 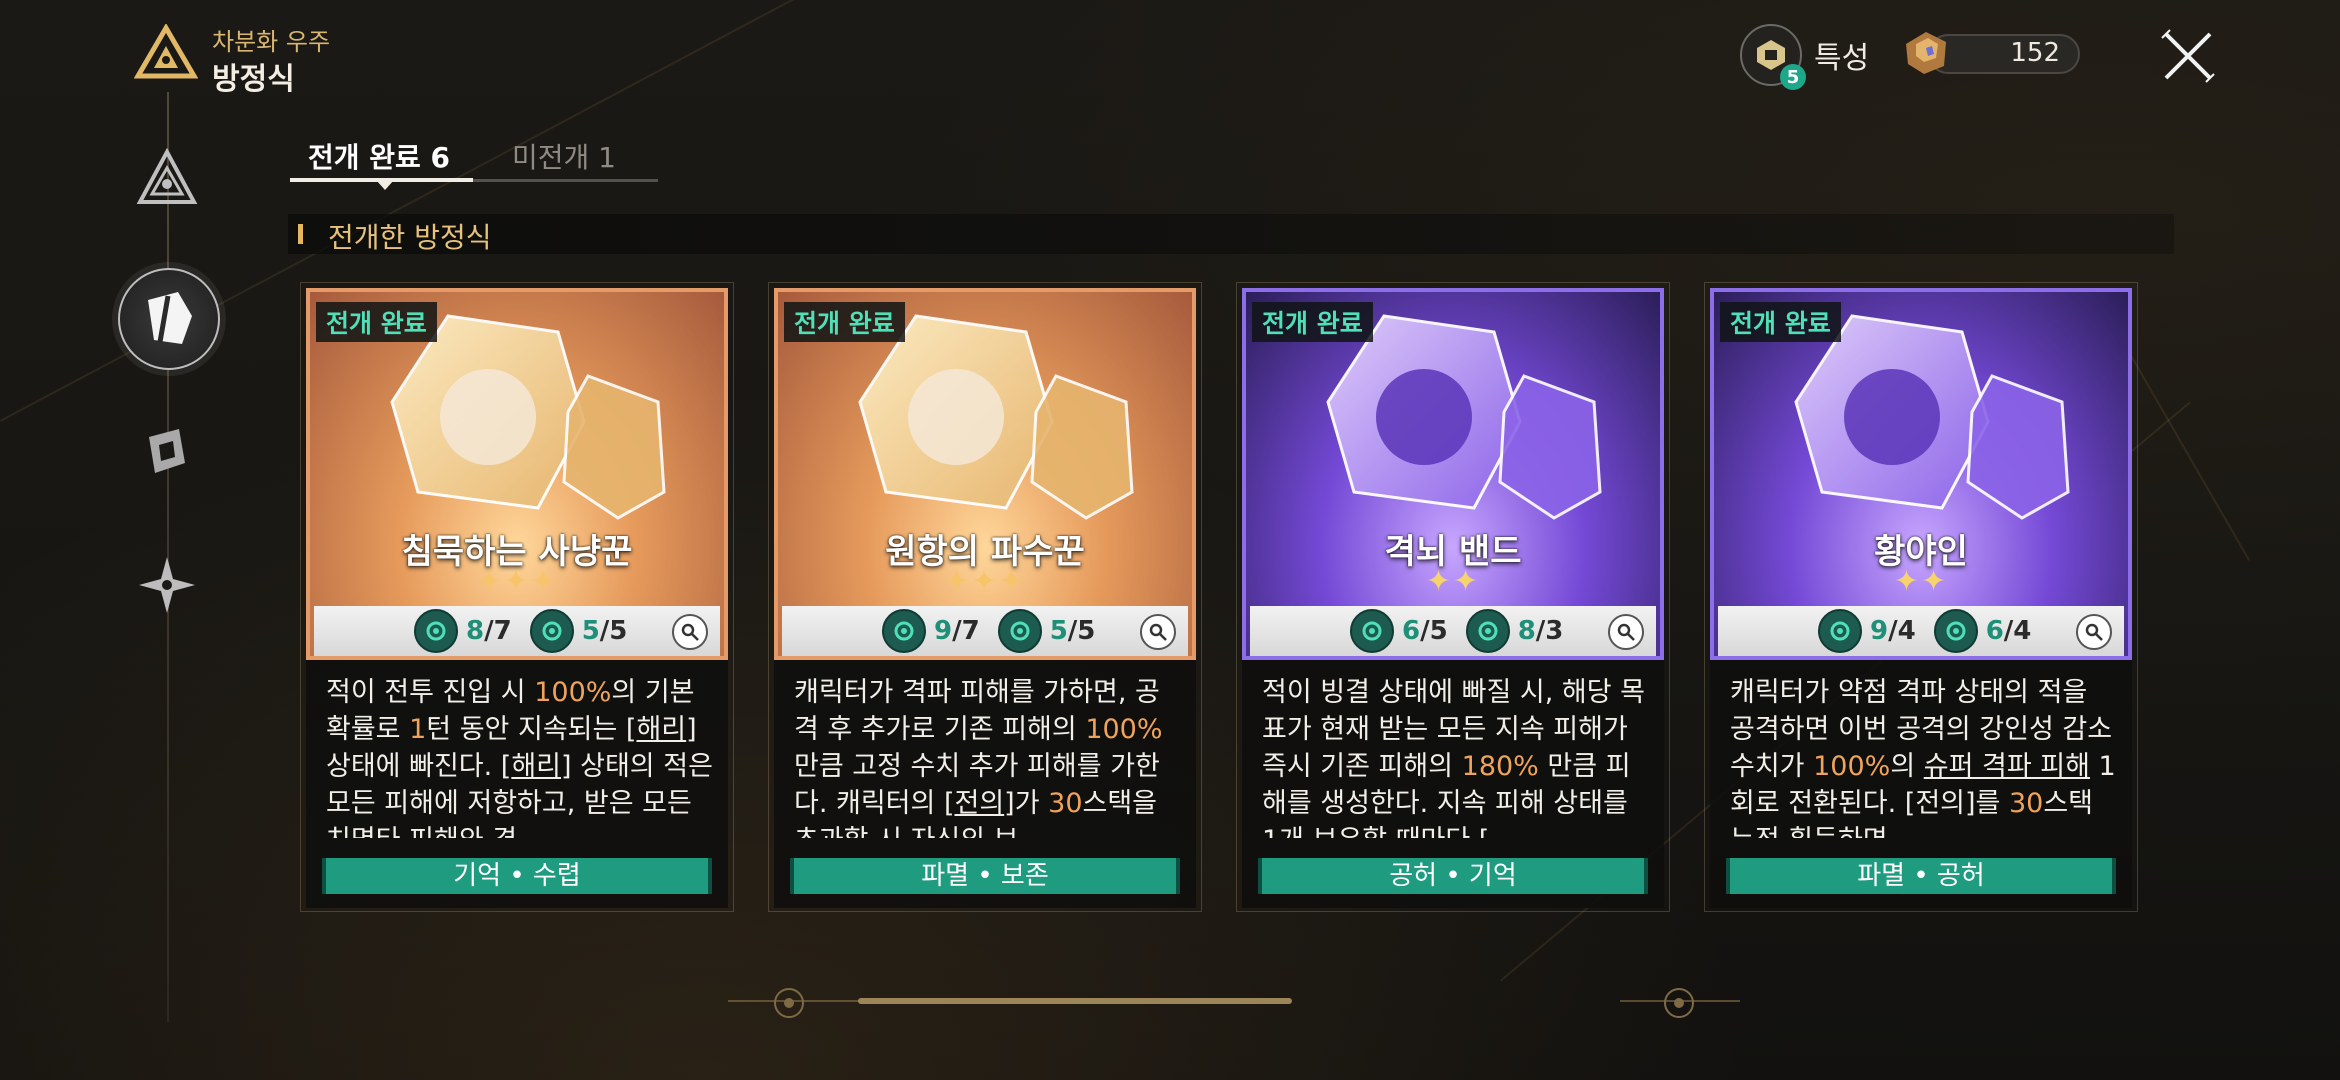 I want to click on currency-value: 152, so click(x=2035, y=53).